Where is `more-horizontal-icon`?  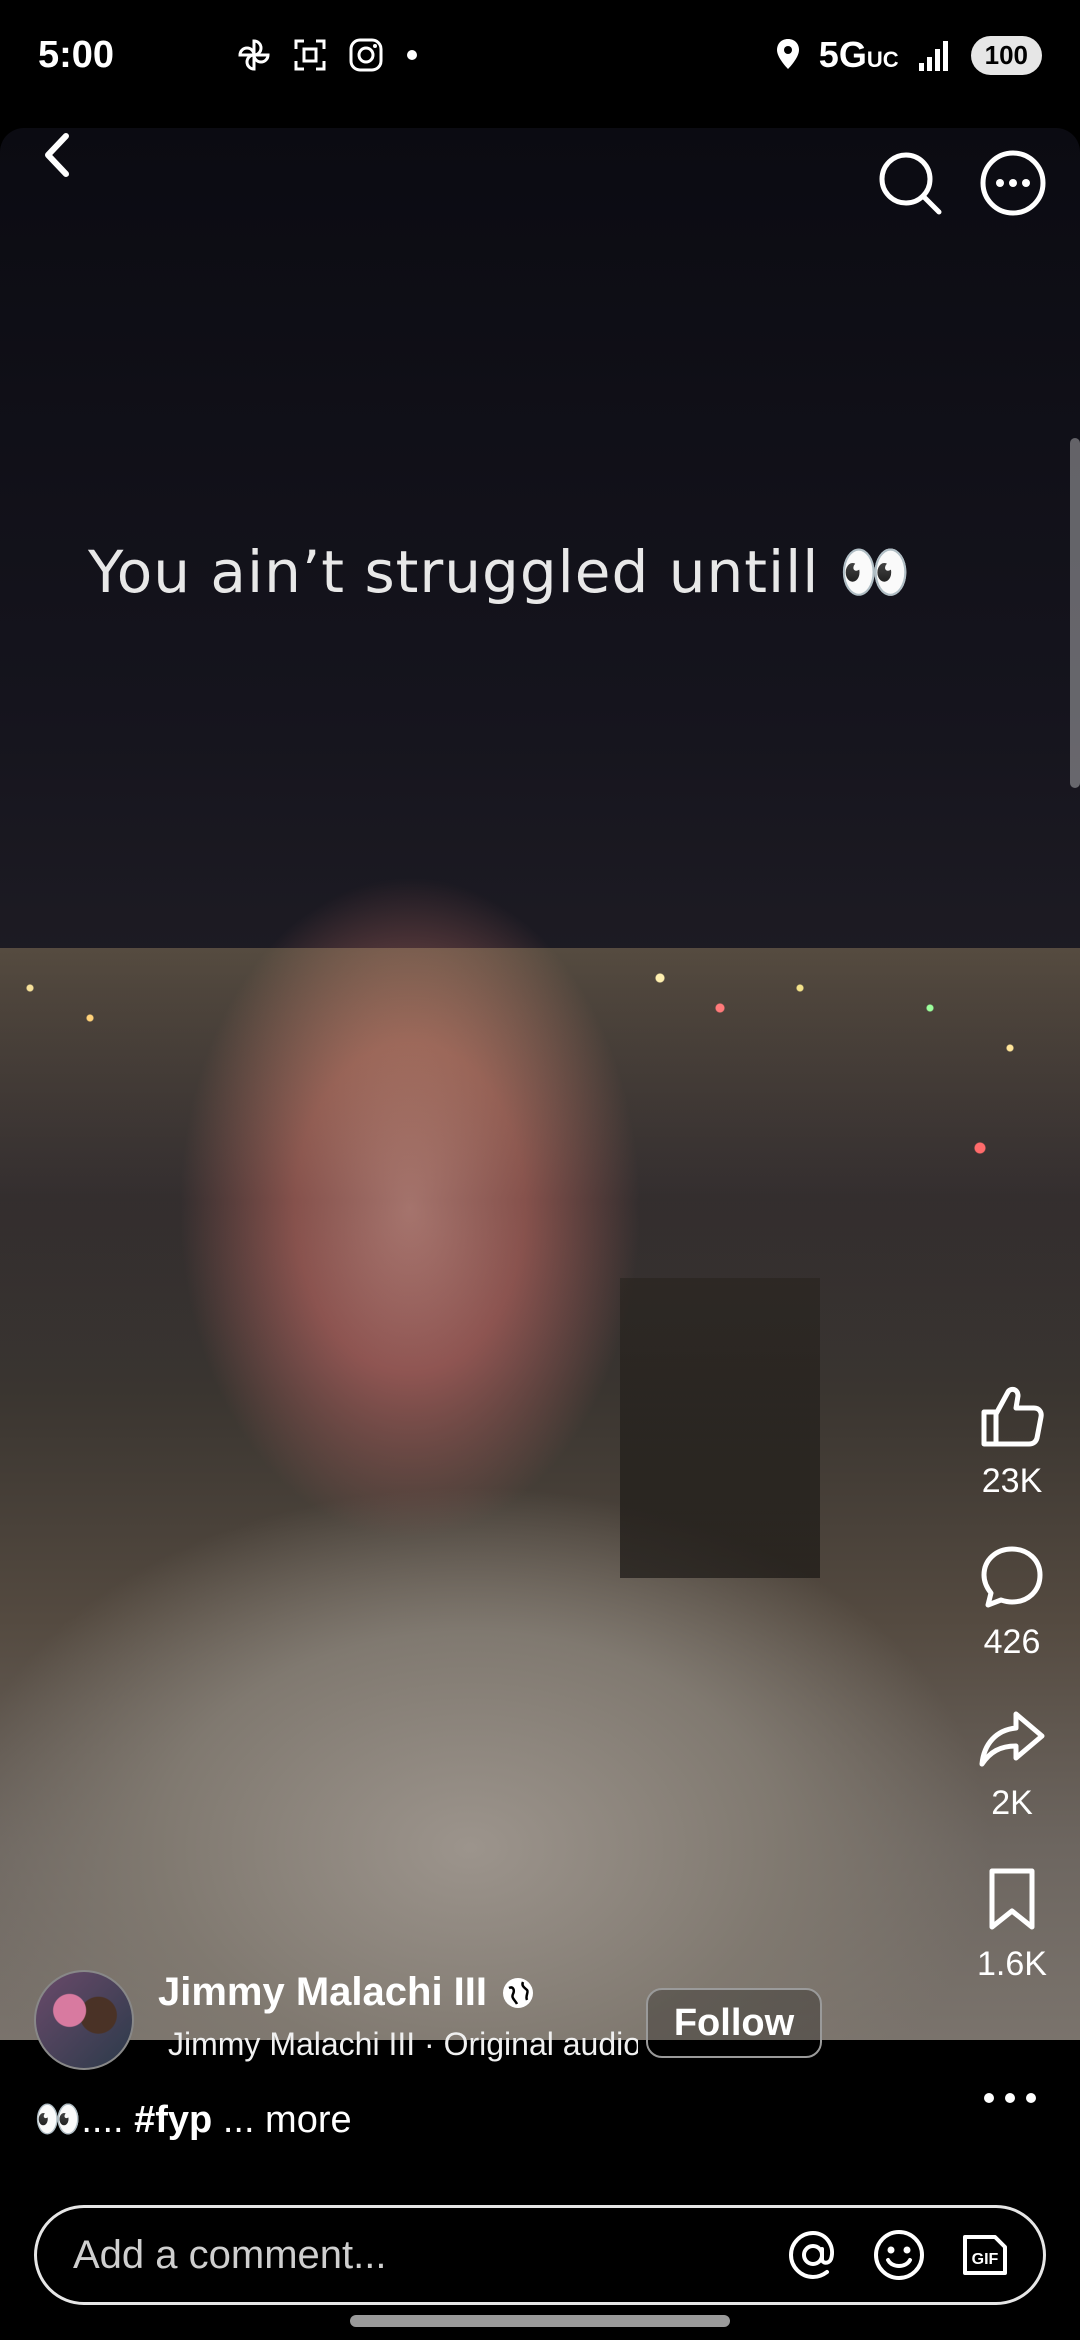 more-horizontal-icon is located at coordinates (1010, 2098).